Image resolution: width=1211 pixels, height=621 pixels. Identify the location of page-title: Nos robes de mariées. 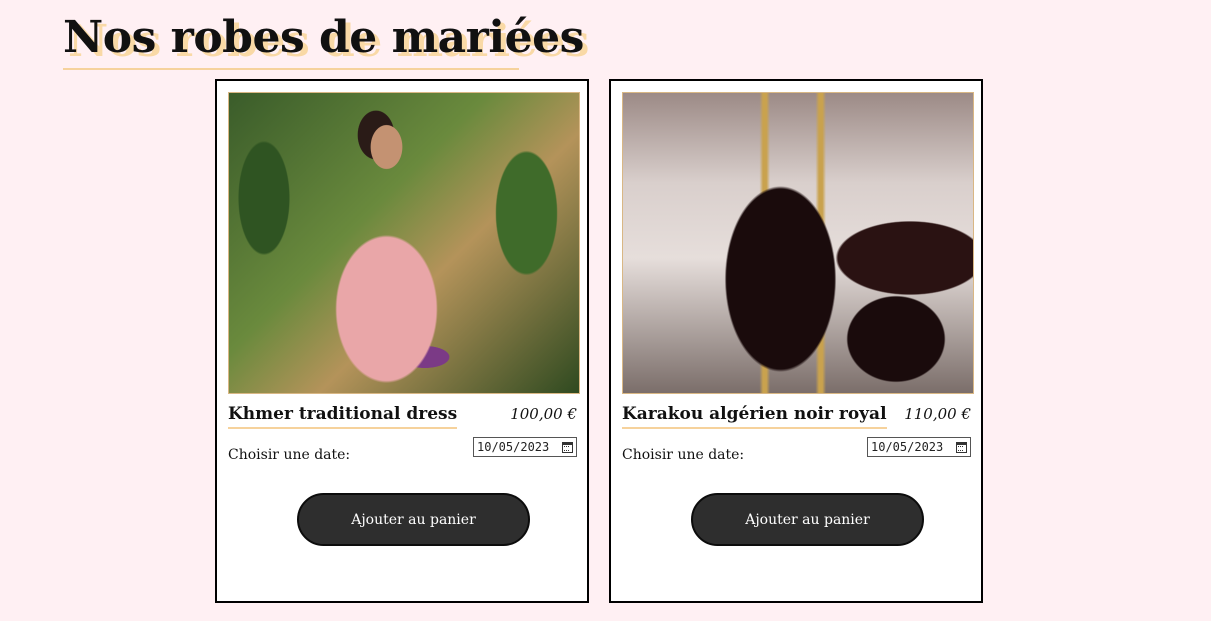
(323, 37).